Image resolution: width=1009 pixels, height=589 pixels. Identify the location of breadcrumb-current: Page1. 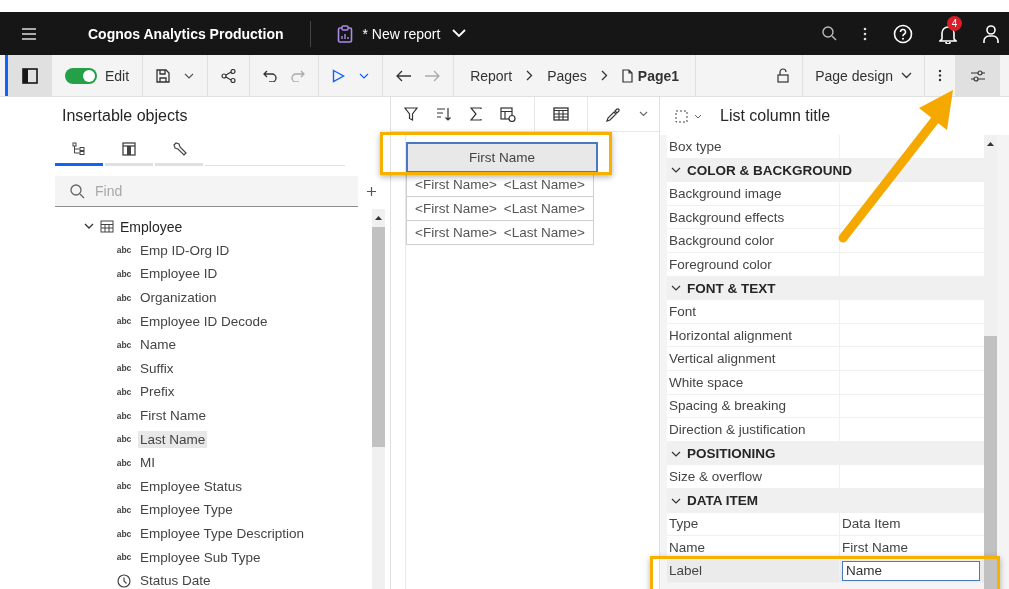
(658, 75).